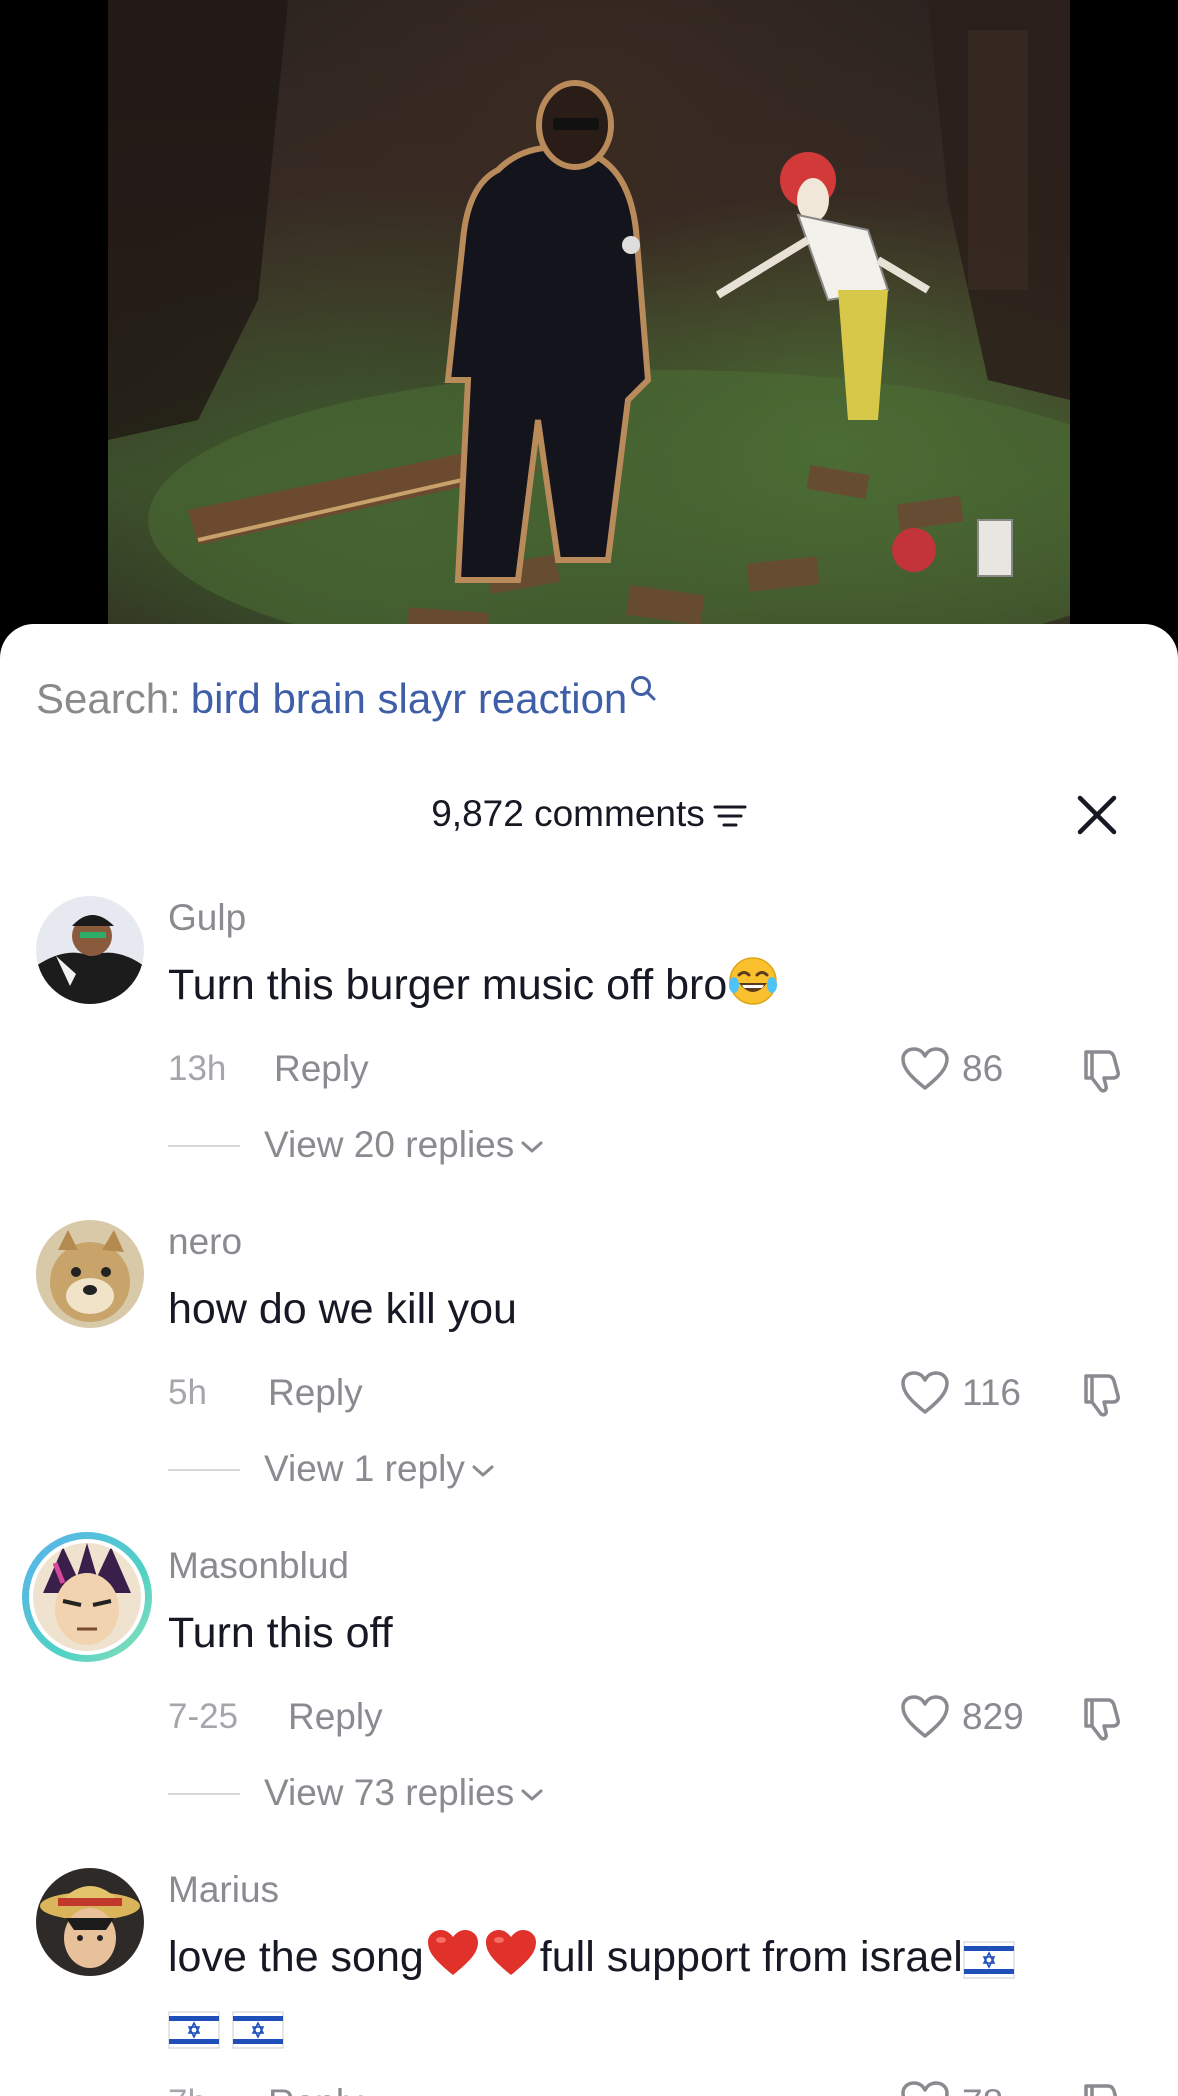  Describe the element at coordinates (668, 1717) in the screenshot. I see `comment-meta: 7-25 Reply 829` at that location.